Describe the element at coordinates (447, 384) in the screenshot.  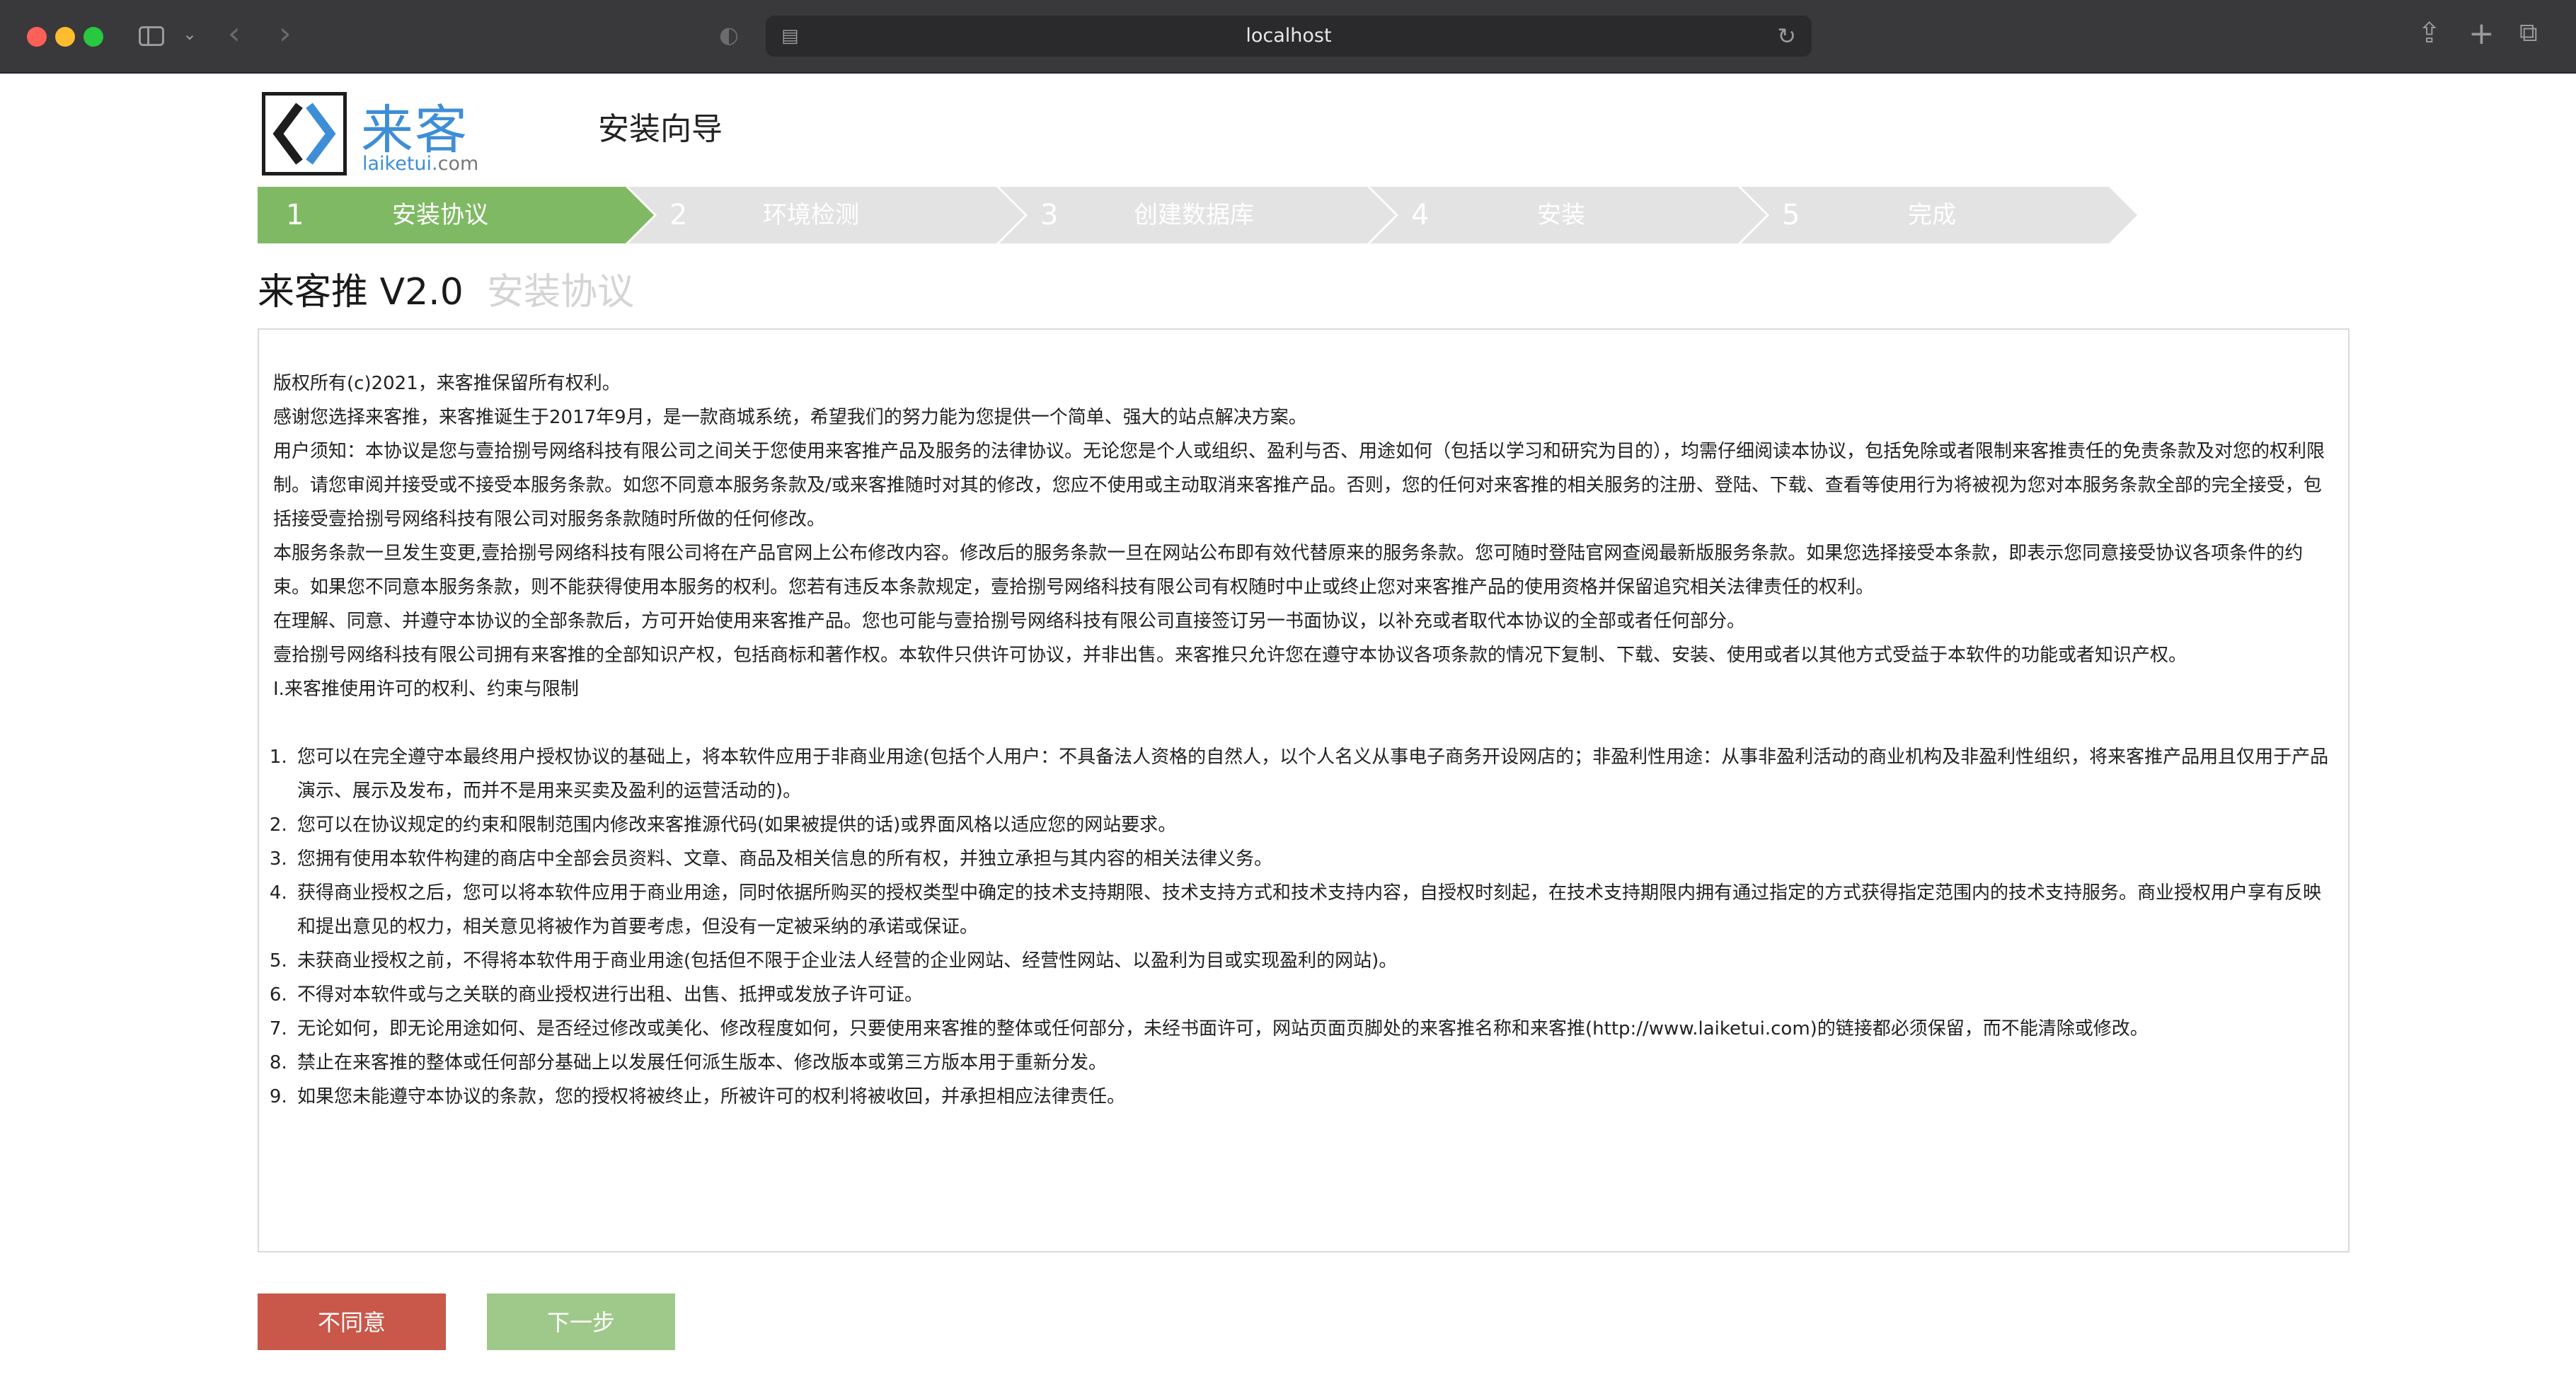
I see `agreement-paragraph: 版权所有(c)2021，来客推保留所有权利。` at that location.